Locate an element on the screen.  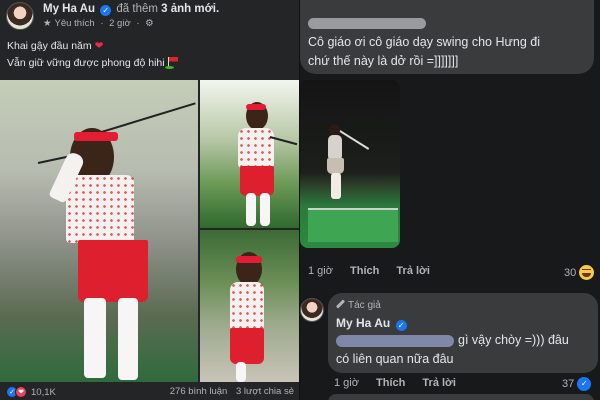
caption-line-1: Khai gậy đầu năm ❤ is located at coordinates (92, 46).